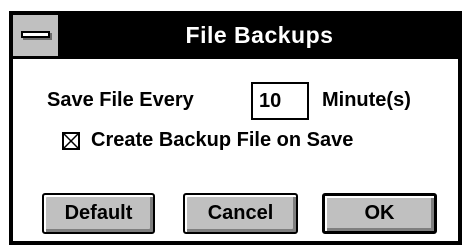 The height and width of the screenshot is (248, 465). I want to click on system-menu-icon, so click(35, 34).